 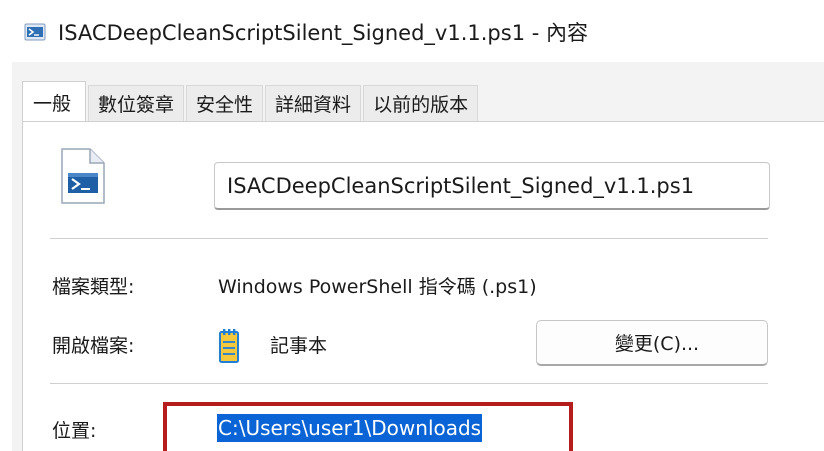 What do you see at coordinates (93, 346) in the screenshot?
I see `opens-with-label: 開啟檔案:` at bounding box center [93, 346].